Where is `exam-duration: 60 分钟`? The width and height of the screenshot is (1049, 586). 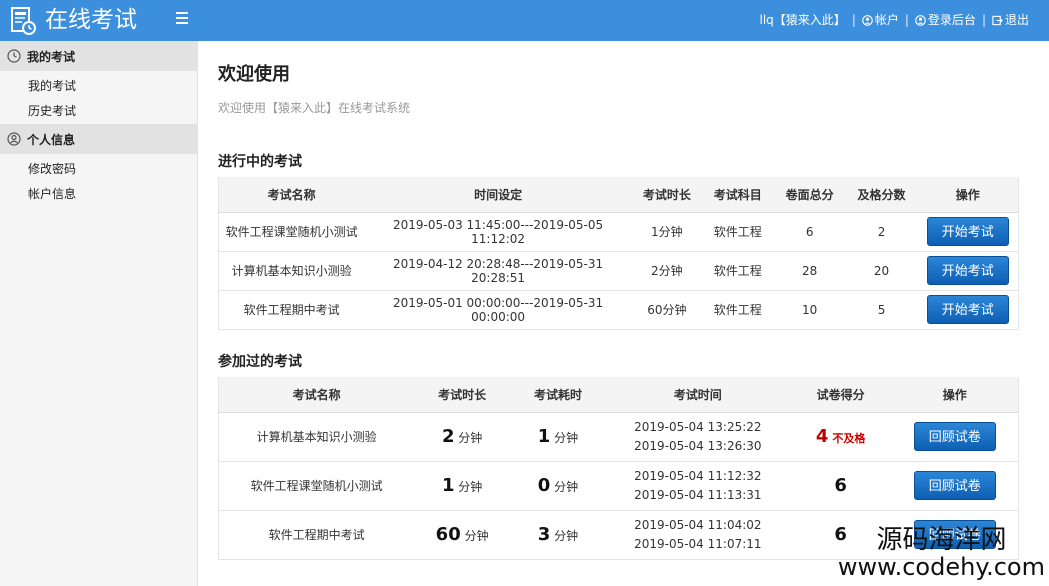 exam-duration: 60 分钟 is located at coordinates (462, 535).